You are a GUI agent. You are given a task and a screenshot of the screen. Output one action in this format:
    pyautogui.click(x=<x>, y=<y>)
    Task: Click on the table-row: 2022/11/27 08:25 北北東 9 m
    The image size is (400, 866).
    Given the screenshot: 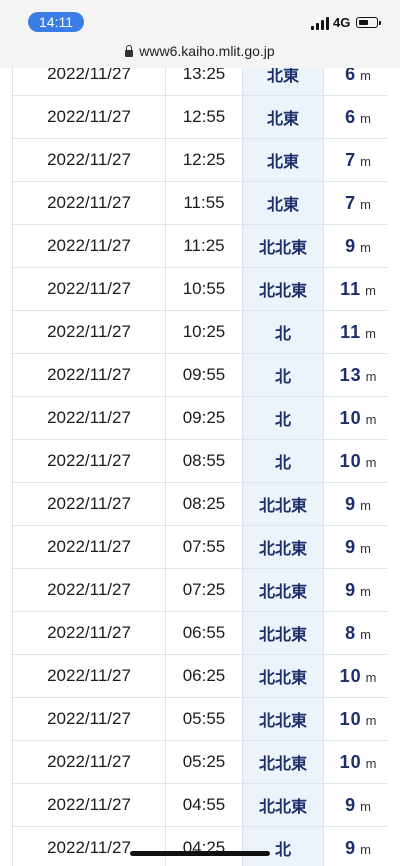 What is the action you would take?
    pyautogui.click(x=200, y=504)
    